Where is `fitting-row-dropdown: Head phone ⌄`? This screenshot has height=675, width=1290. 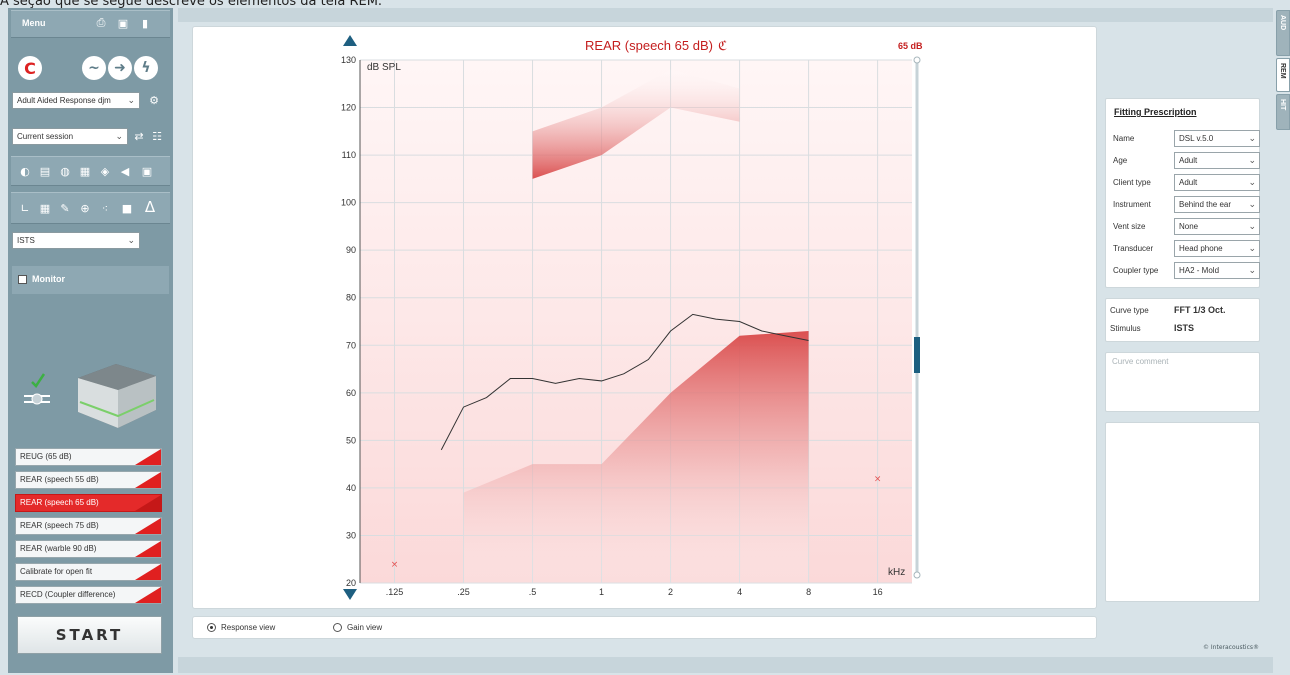
fitting-row-dropdown: Head phone ⌄ is located at coordinates (1217, 248).